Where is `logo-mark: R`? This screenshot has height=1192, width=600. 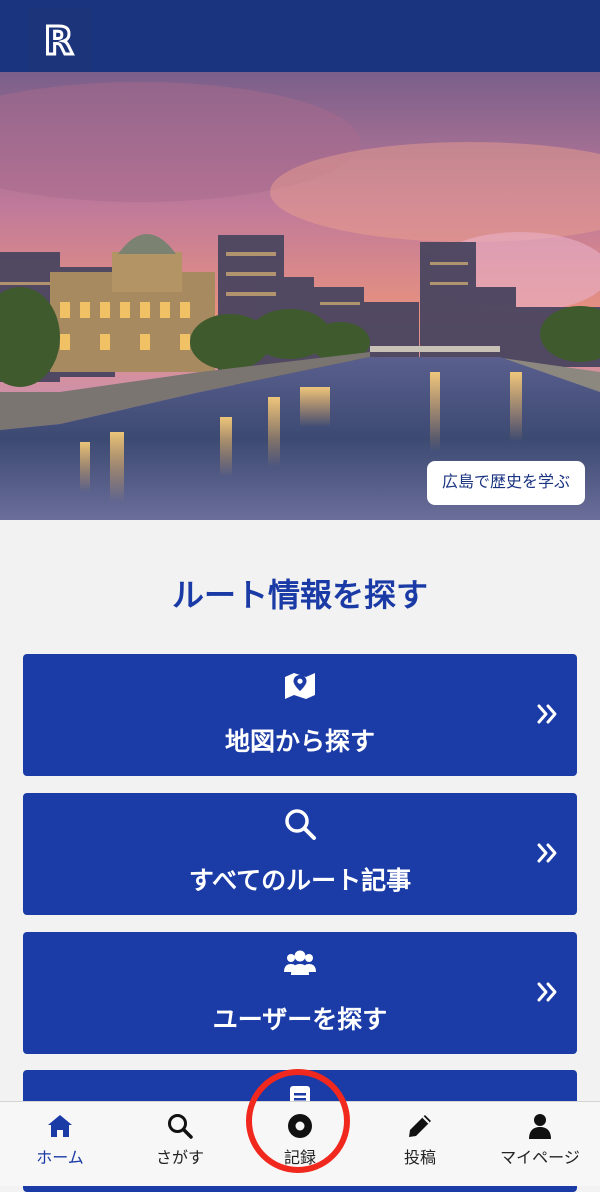
logo-mark: R is located at coordinates (59, 40).